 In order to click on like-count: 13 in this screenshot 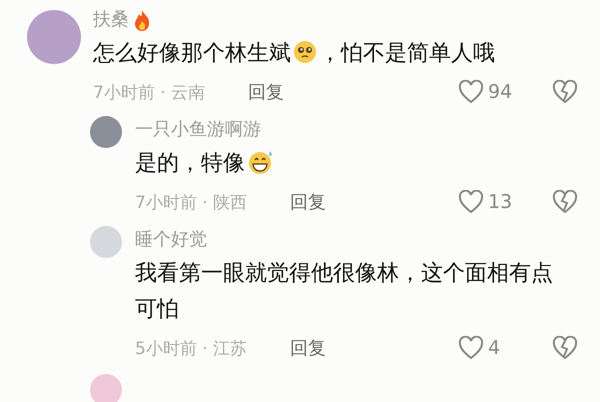, I will do `click(501, 202)`.